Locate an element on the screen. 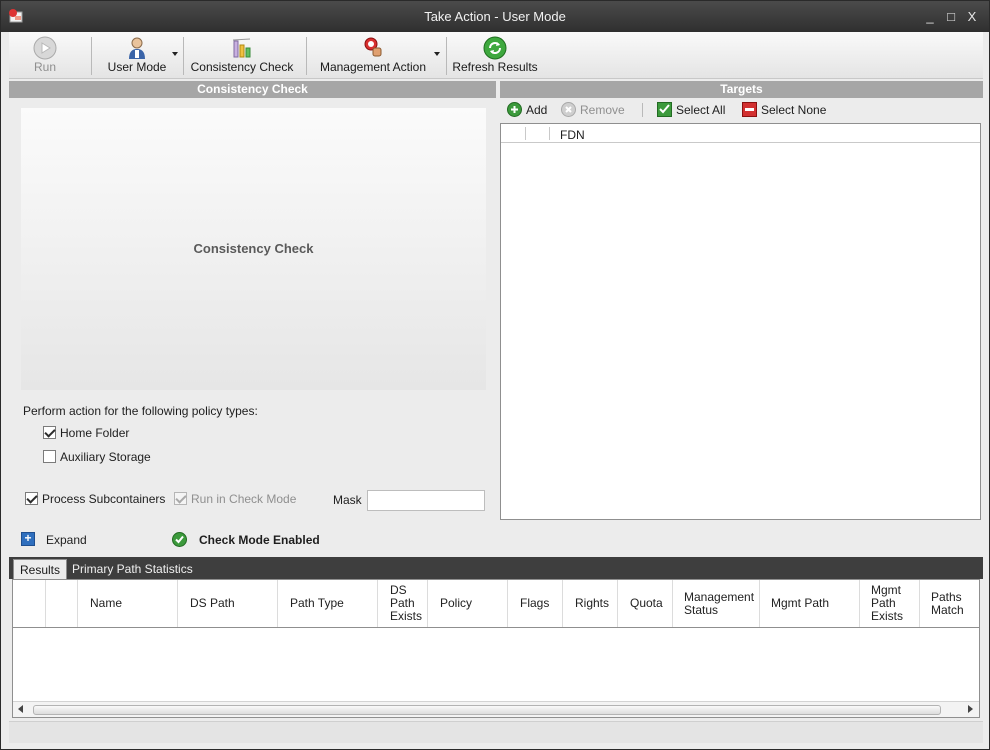  select-all-icon is located at coordinates (664, 109).